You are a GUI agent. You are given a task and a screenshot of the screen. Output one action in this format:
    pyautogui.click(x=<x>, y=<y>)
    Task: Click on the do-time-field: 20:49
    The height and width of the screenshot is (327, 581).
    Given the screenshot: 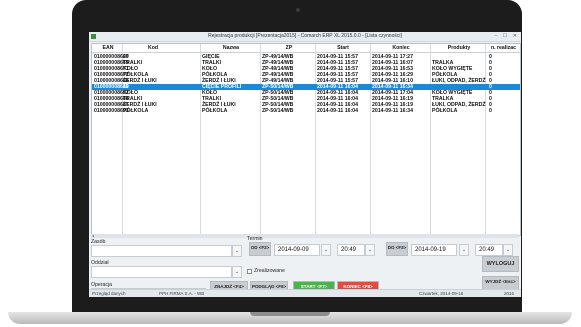 What is the action you would take?
    pyautogui.click(x=489, y=250)
    